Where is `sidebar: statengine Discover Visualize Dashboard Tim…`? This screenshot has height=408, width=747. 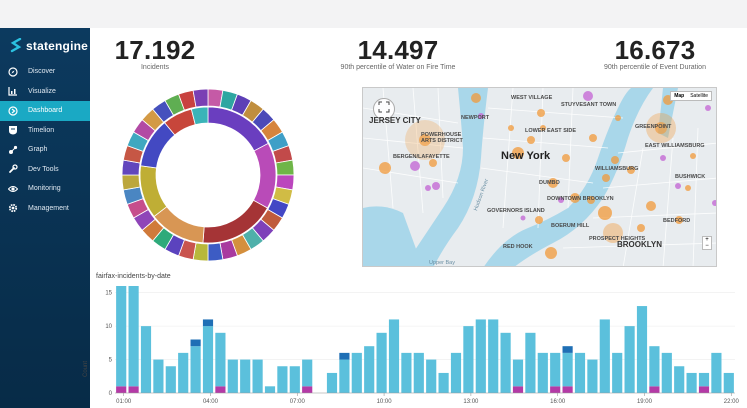
sidebar: statengine Discover Visualize Dashboard Tim… is located at coordinates (45, 218).